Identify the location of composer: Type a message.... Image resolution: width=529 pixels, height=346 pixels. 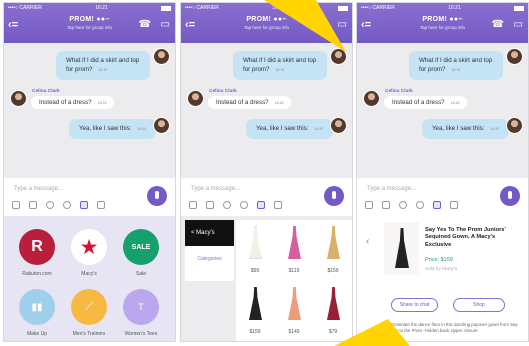
(442, 197).